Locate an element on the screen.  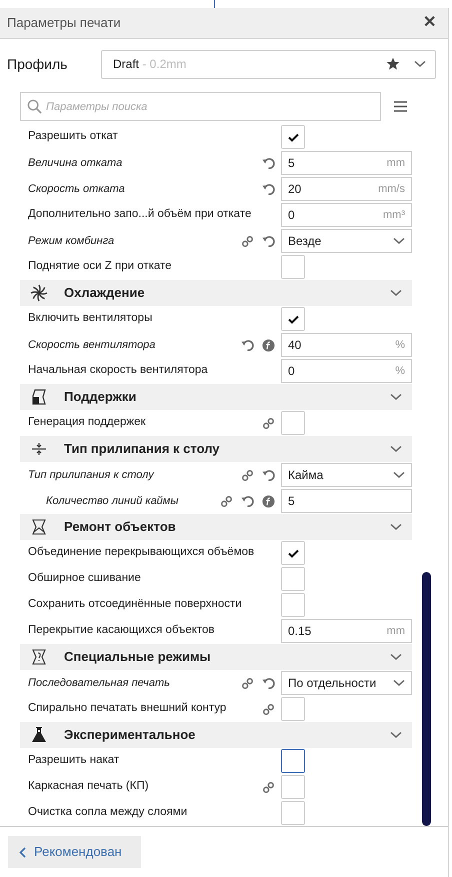
setting-label: Начальная скорость вентилятора is located at coordinates (118, 370).